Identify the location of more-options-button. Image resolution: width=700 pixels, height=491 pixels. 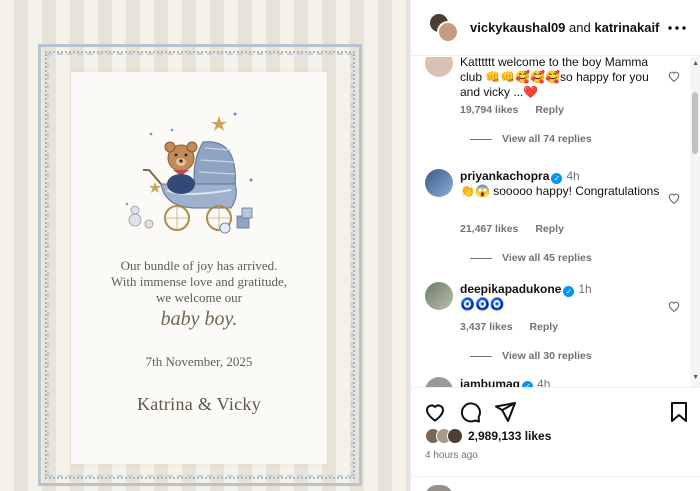
(677, 28).